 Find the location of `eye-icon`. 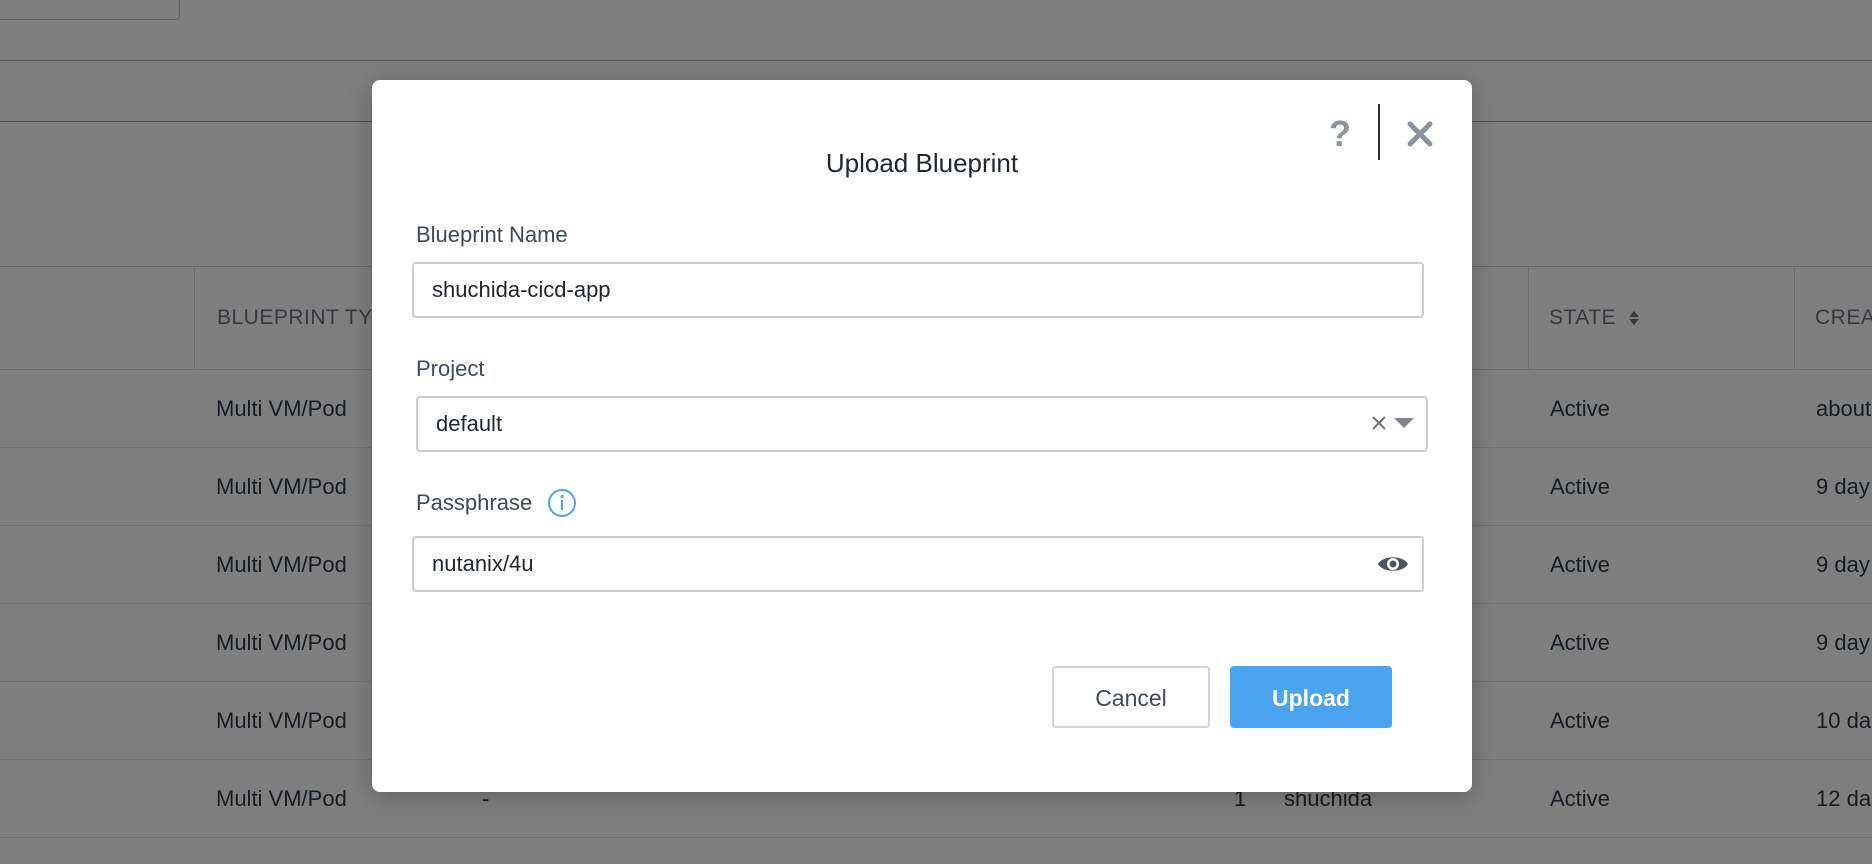

eye-icon is located at coordinates (1393, 564).